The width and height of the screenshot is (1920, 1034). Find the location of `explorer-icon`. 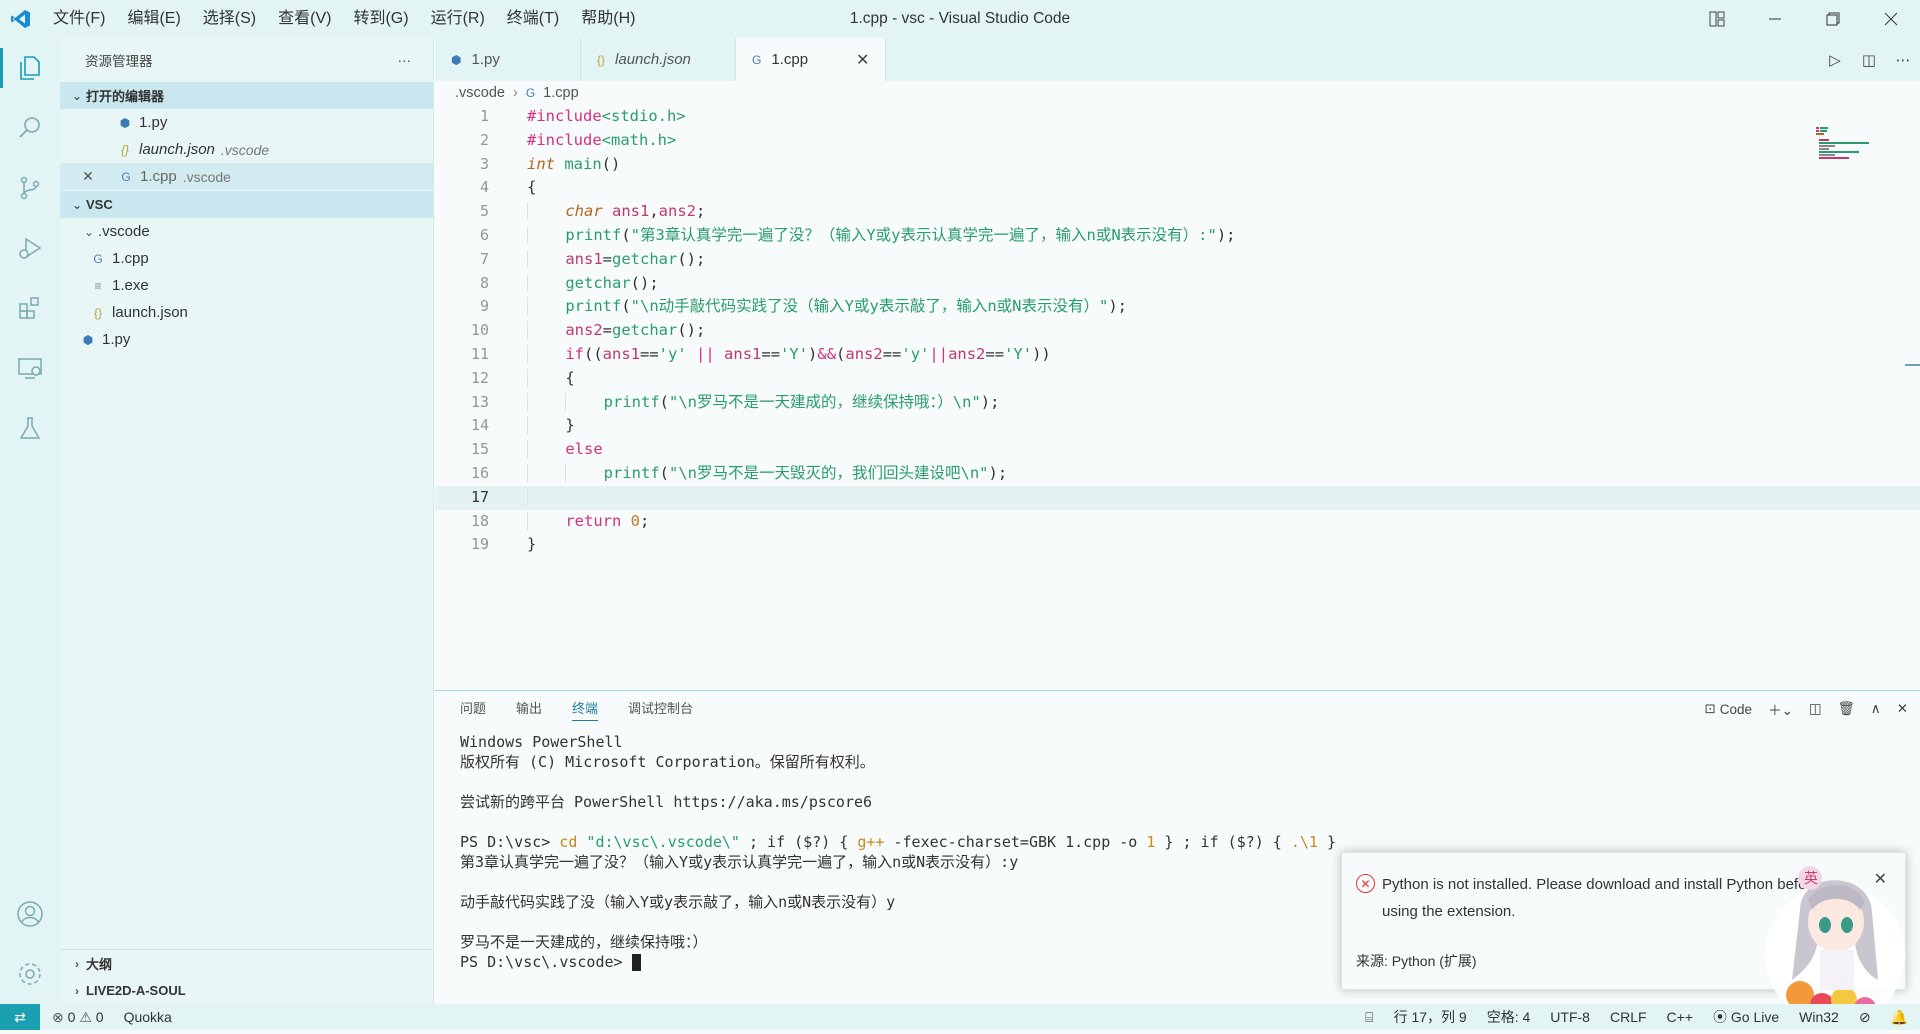

explorer-icon is located at coordinates (30, 68).